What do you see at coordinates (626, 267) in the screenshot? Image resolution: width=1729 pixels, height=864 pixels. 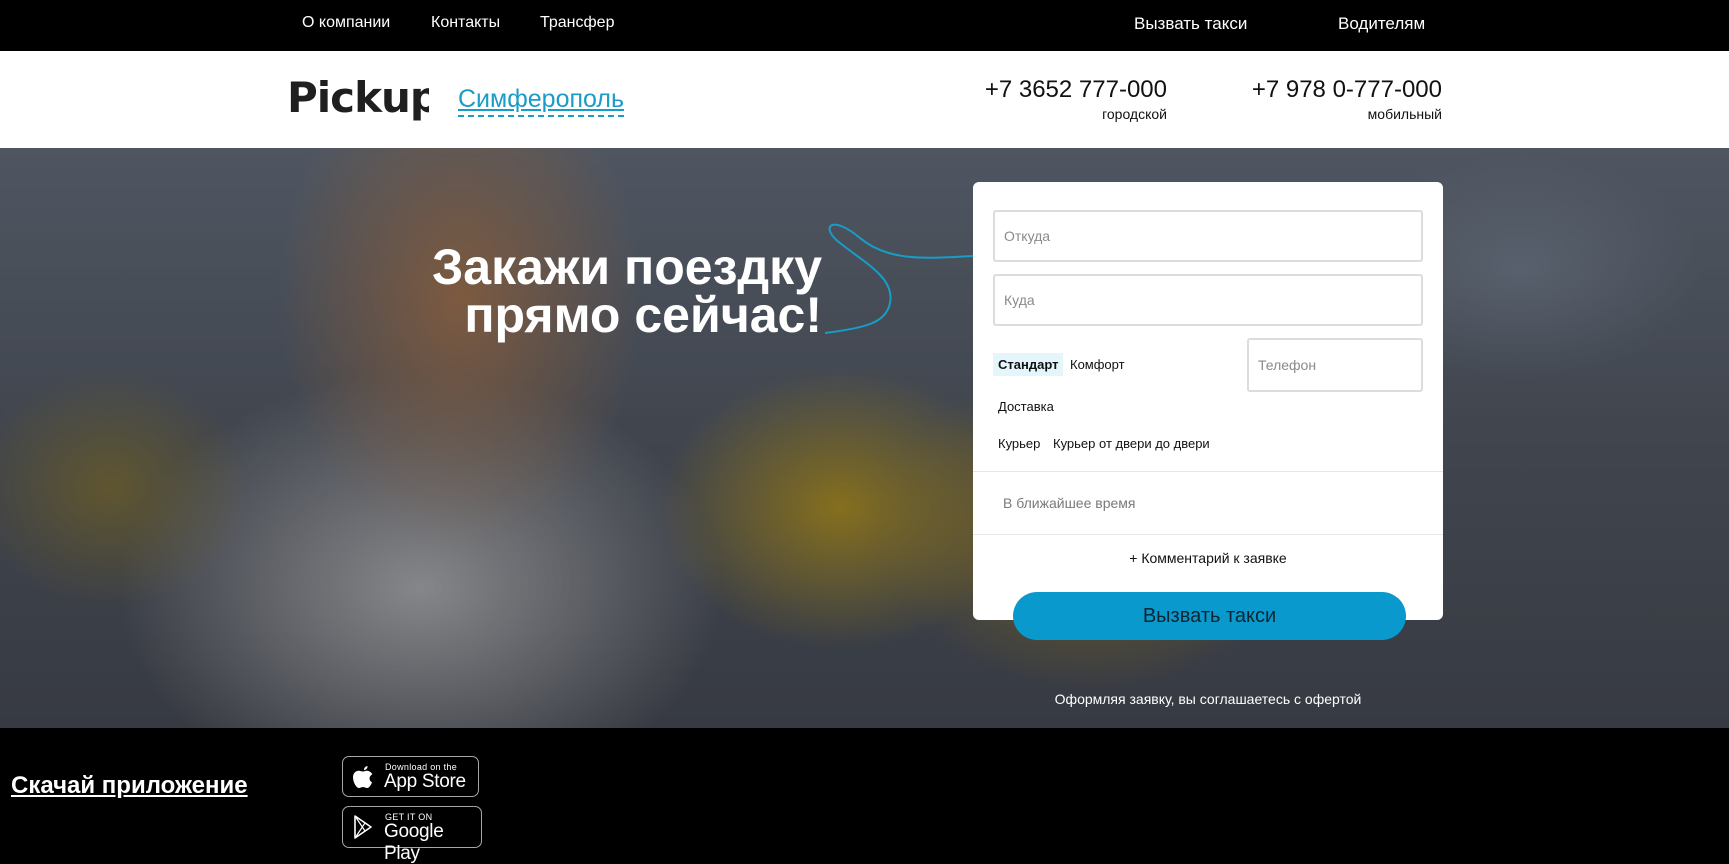 I see `hero-title-line1: Закажи поездку` at bounding box center [626, 267].